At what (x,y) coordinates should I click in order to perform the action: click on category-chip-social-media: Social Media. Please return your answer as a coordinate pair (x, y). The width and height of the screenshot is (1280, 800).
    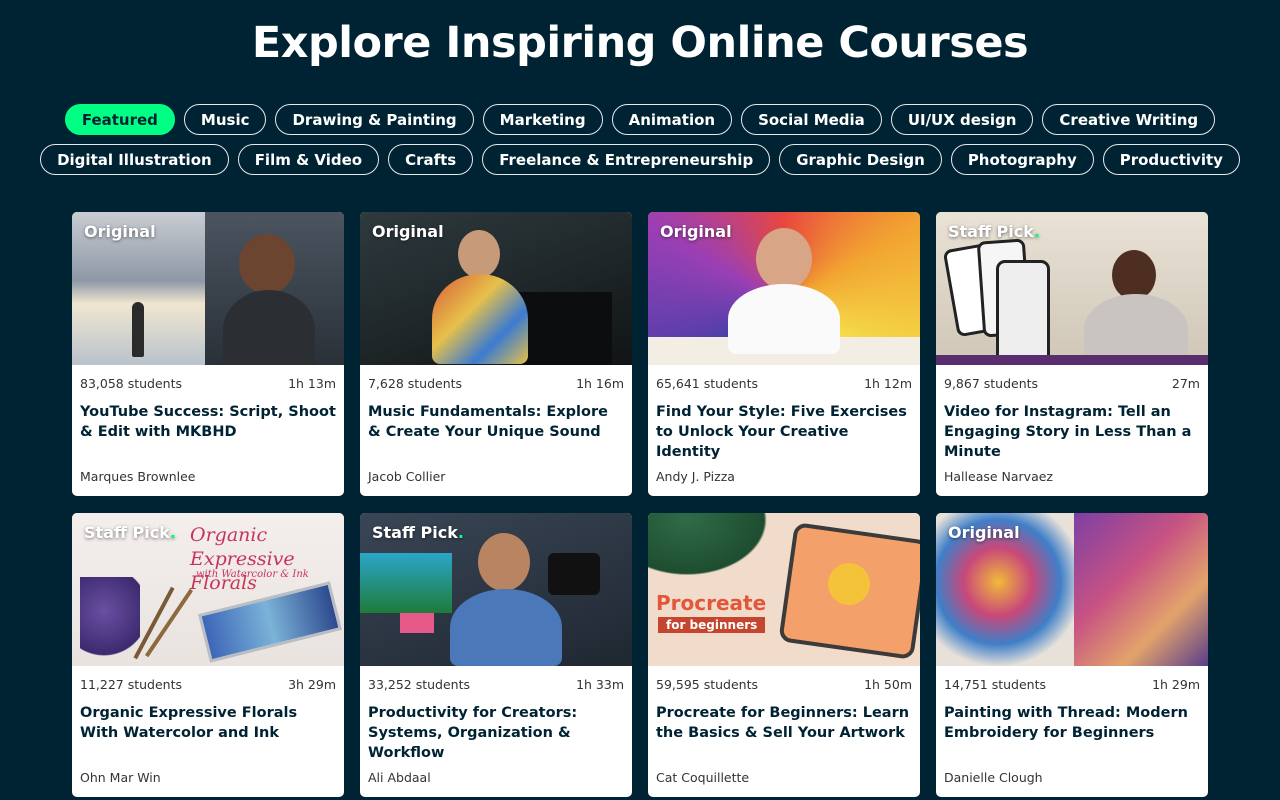
    Looking at the image, I should click on (811, 119).